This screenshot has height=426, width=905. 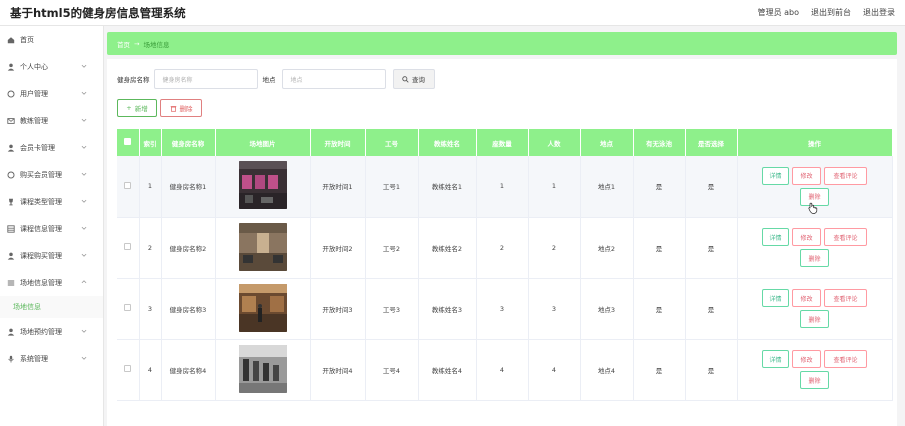 I want to click on pool-cell: 是, so click(x=659, y=248).